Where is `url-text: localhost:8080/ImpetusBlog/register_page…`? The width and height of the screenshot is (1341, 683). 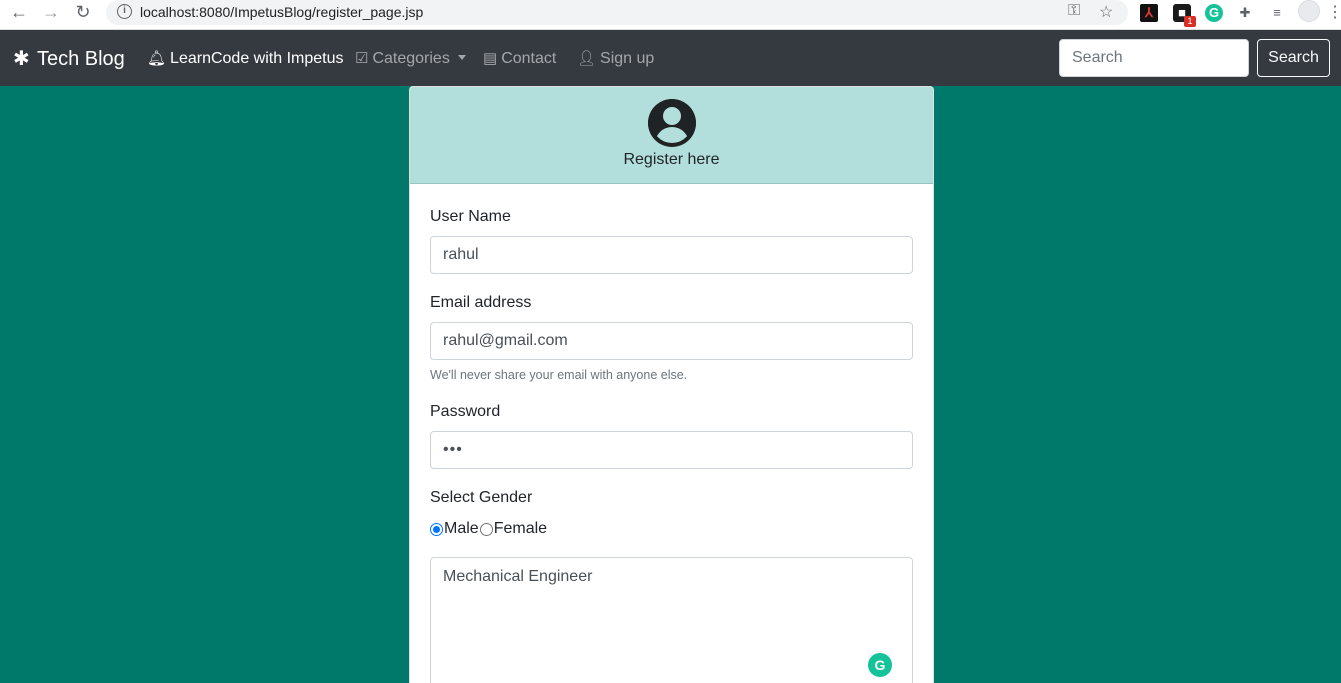
url-text: localhost:8080/ImpetusBlog/register_page… is located at coordinates (281, 12).